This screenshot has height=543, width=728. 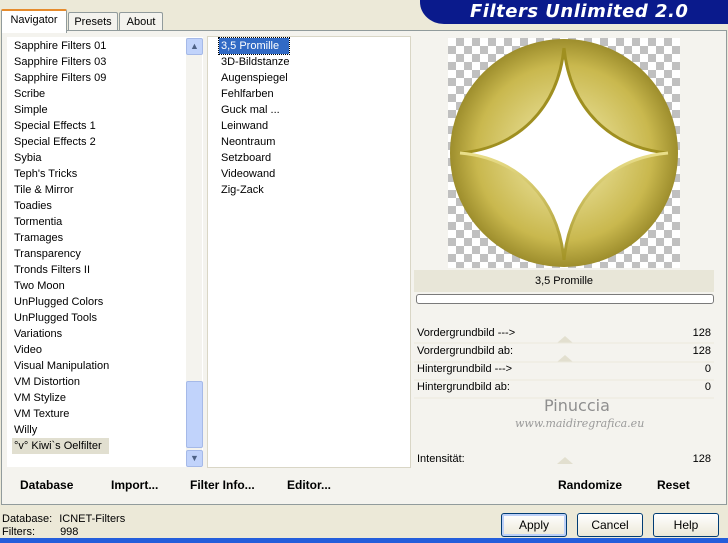 What do you see at coordinates (60, 238) in the screenshot?
I see `category-item: Tramages` at bounding box center [60, 238].